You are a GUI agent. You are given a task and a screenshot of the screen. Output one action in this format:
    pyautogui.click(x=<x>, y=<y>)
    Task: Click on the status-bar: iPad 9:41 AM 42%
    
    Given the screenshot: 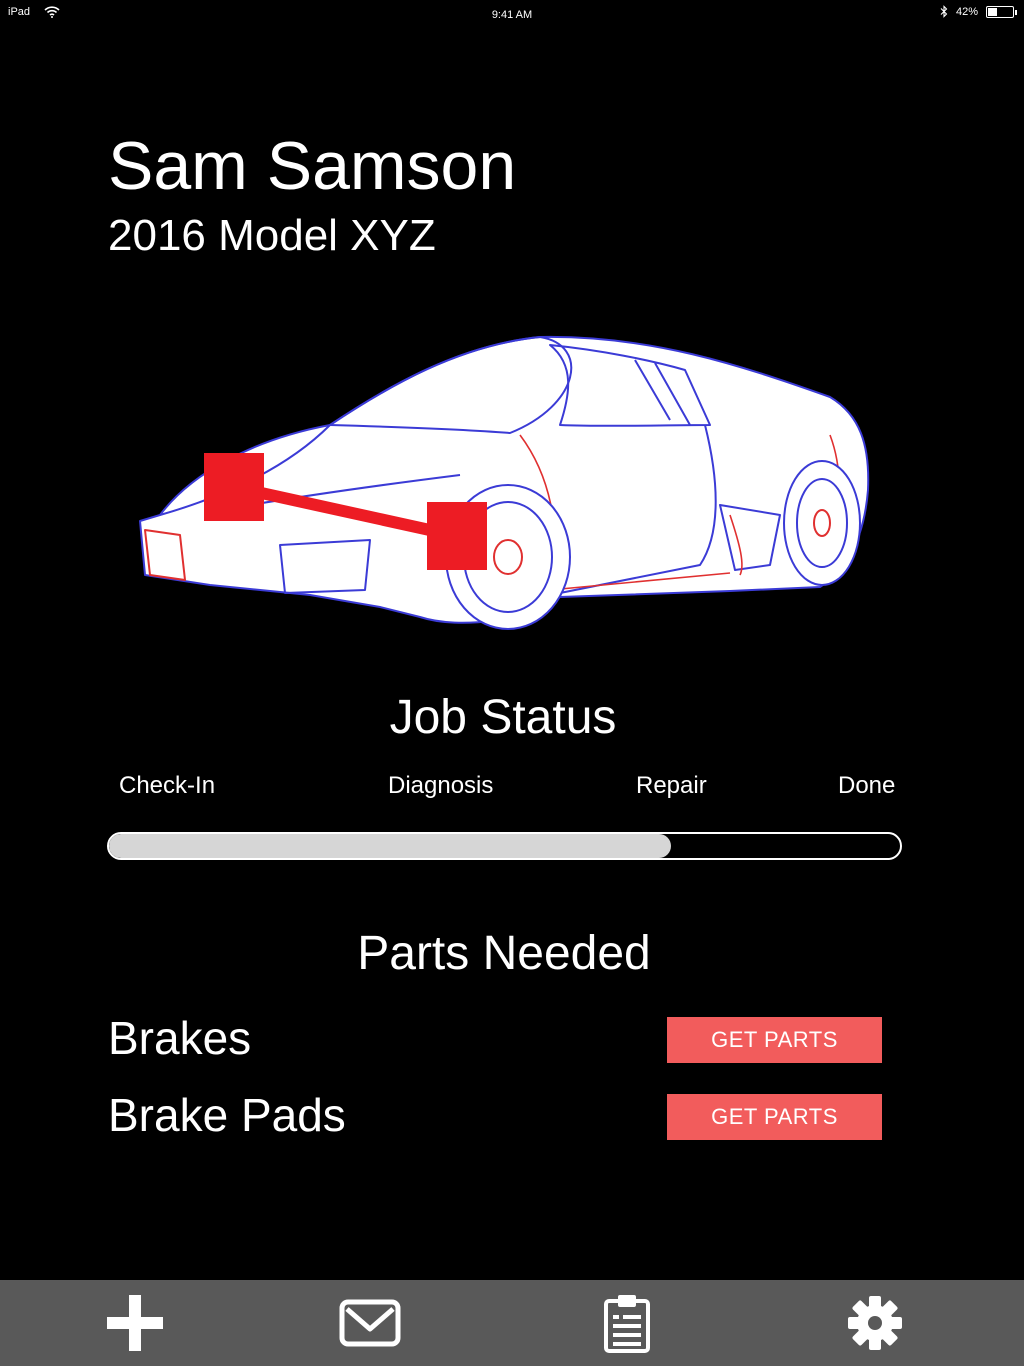 What is the action you would take?
    pyautogui.click(x=512, y=14)
    